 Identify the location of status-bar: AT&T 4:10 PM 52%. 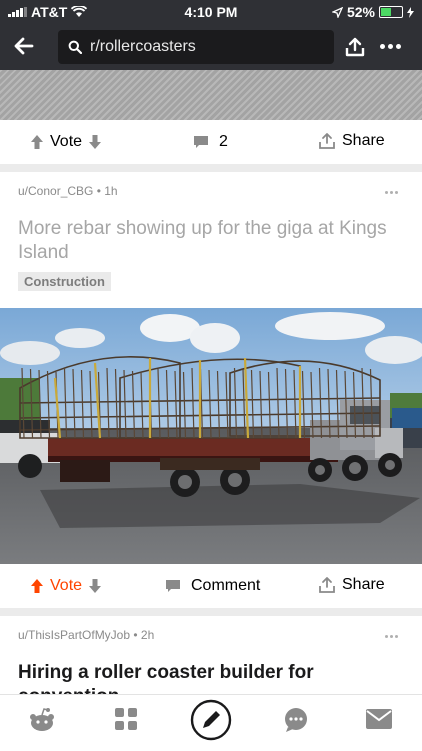
(211, 12).